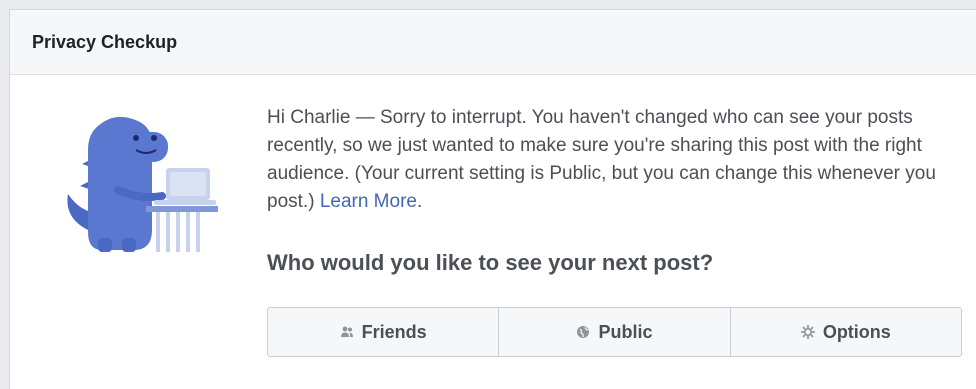 This screenshot has width=976, height=389. I want to click on gear-icon, so click(807, 332).